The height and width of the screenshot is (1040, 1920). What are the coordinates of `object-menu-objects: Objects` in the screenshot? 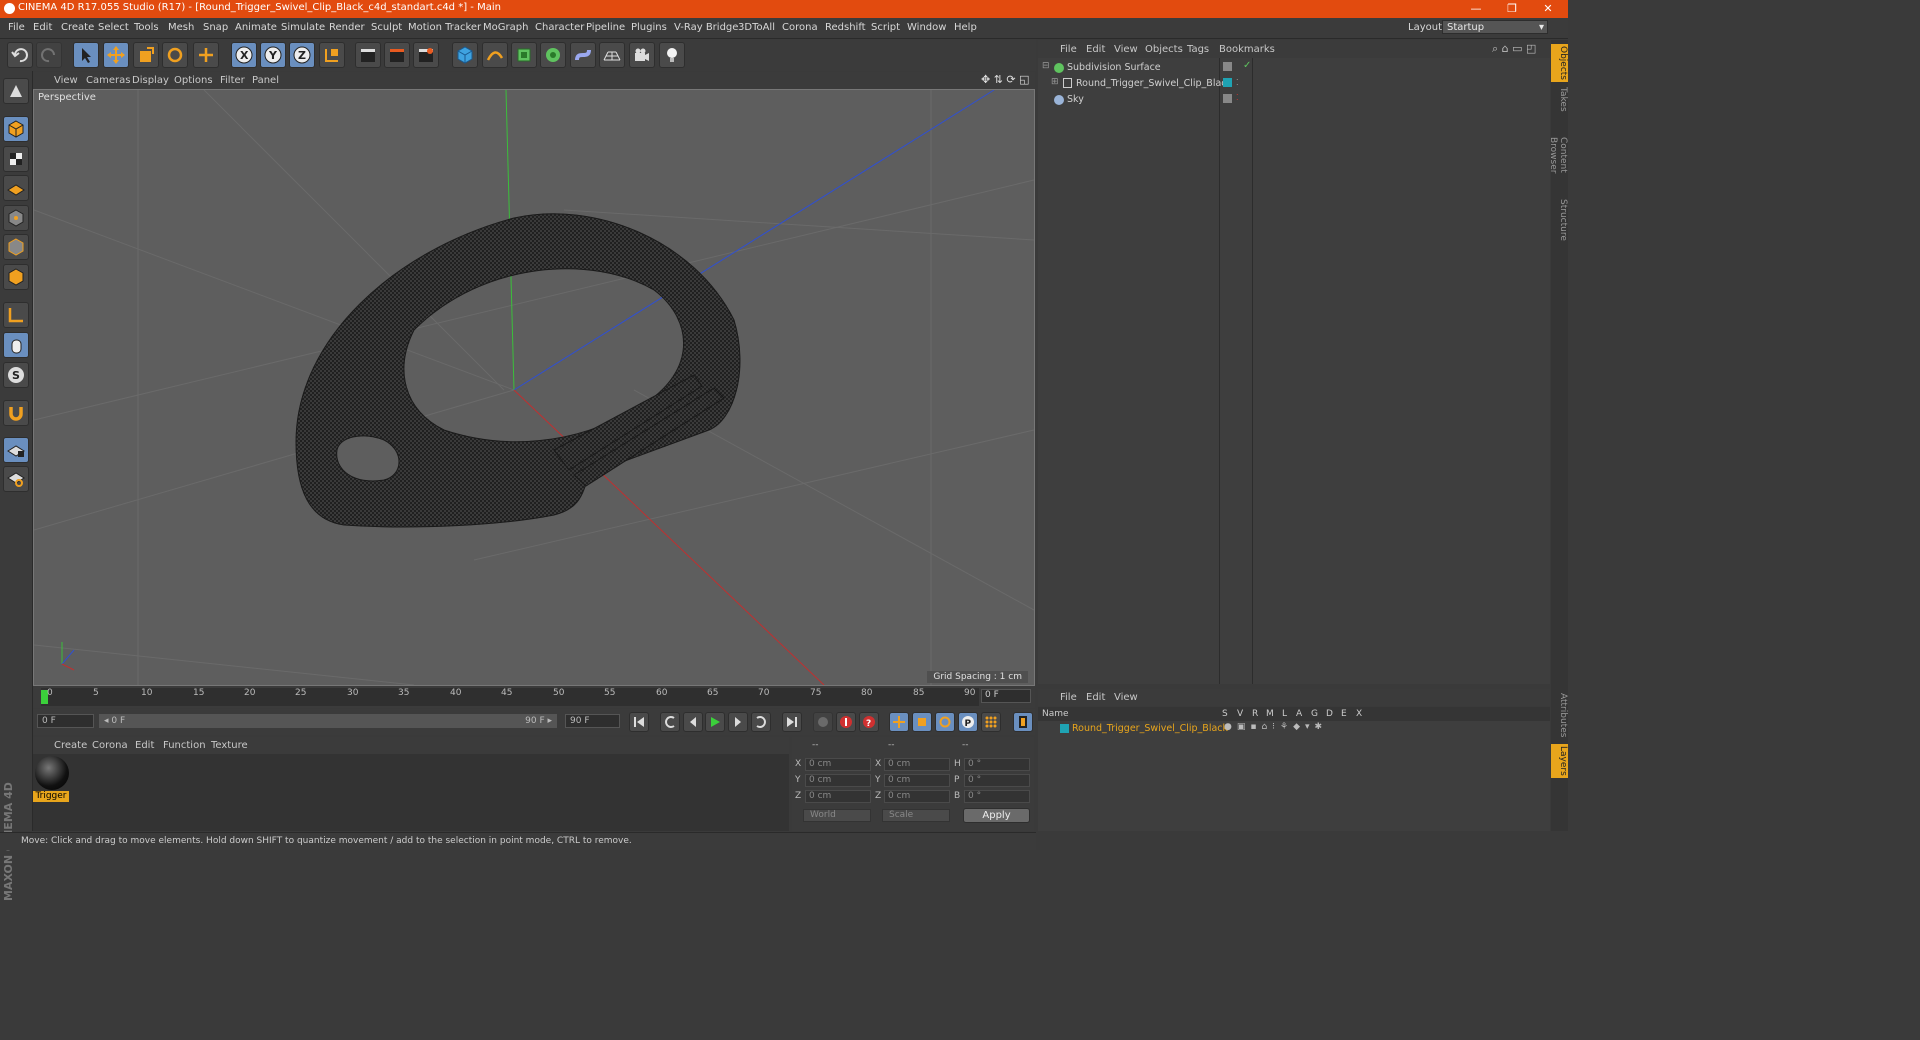 It's located at (1164, 49).